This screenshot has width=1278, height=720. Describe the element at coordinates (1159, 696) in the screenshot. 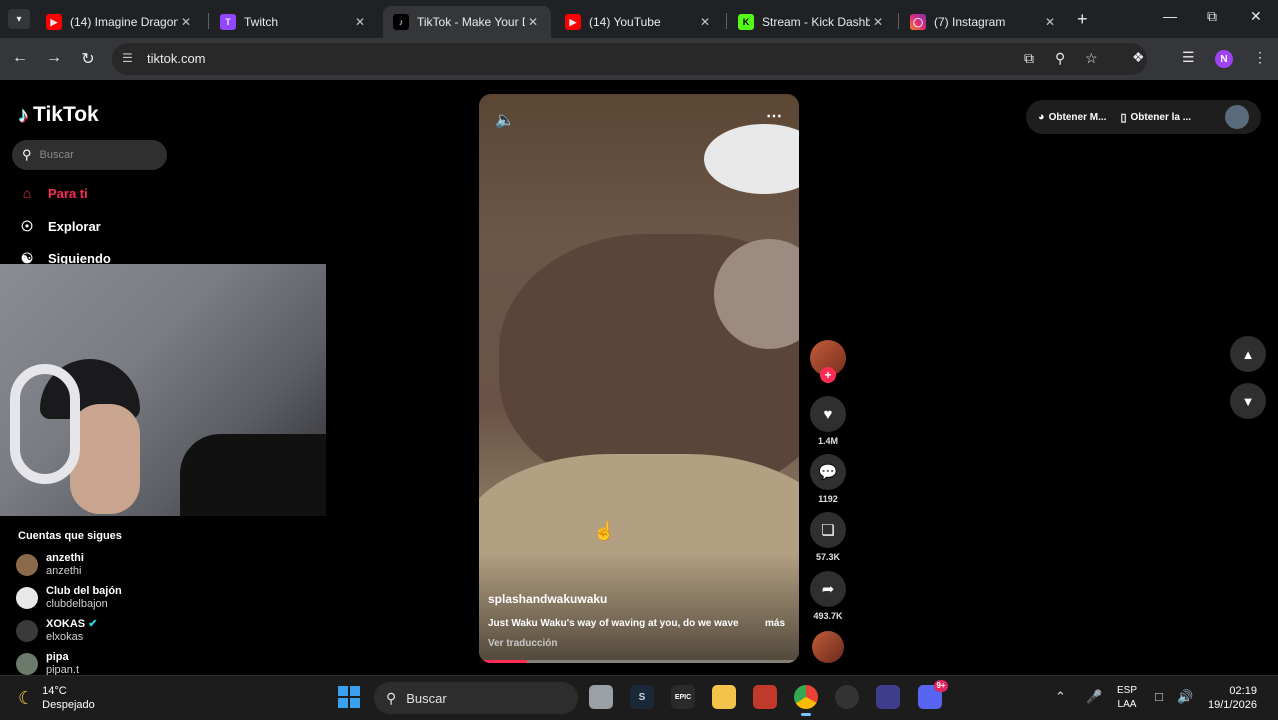

I see `network-icon: □` at that location.